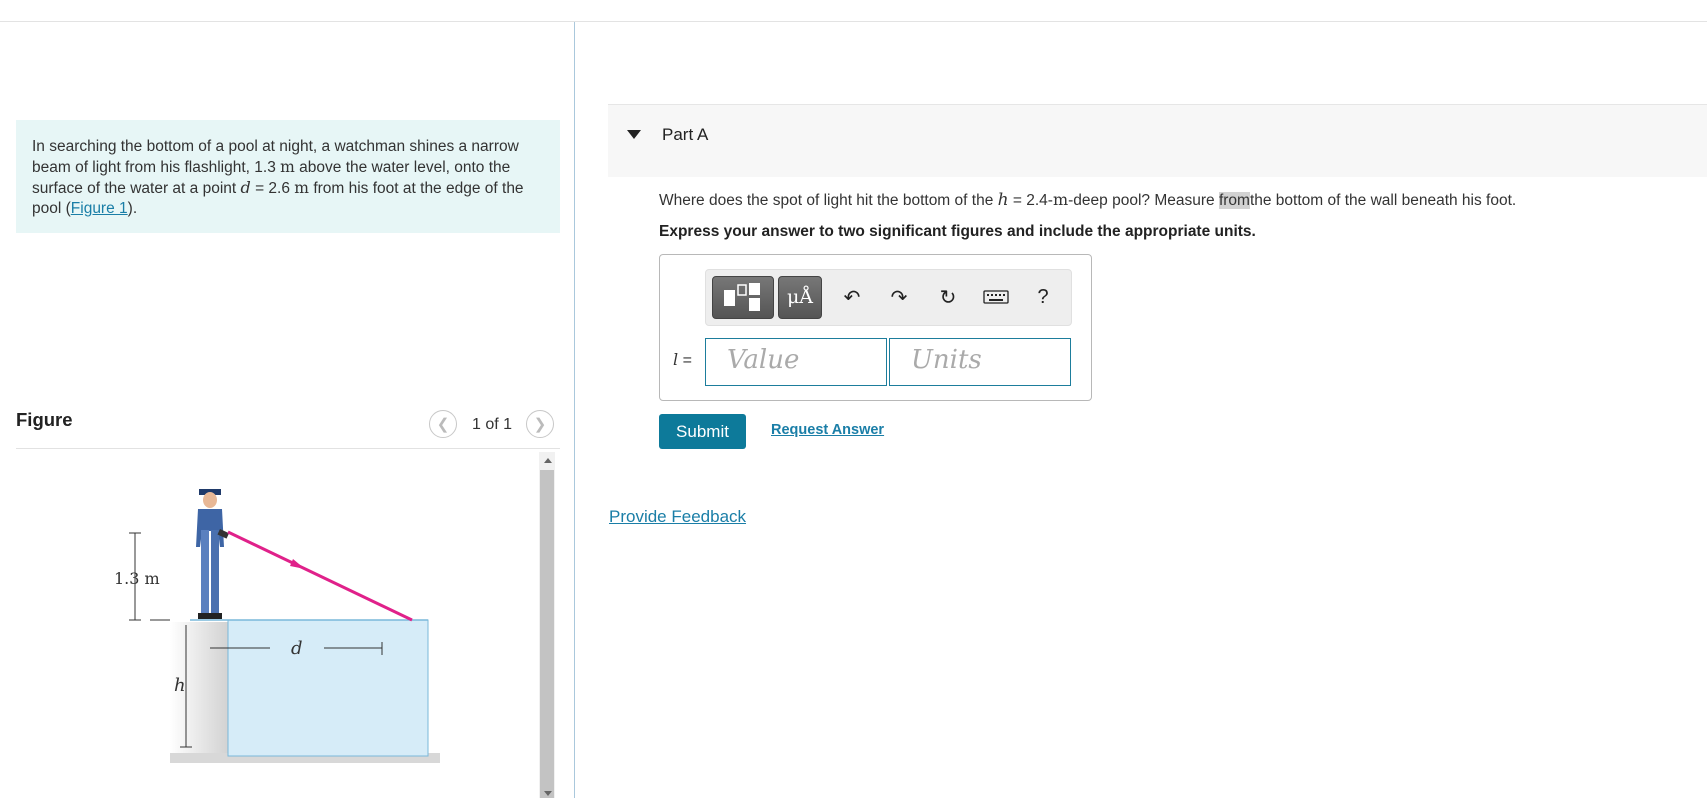 The width and height of the screenshot is (1707, 798). I want to click on units-input: Units, so click(980, 362).